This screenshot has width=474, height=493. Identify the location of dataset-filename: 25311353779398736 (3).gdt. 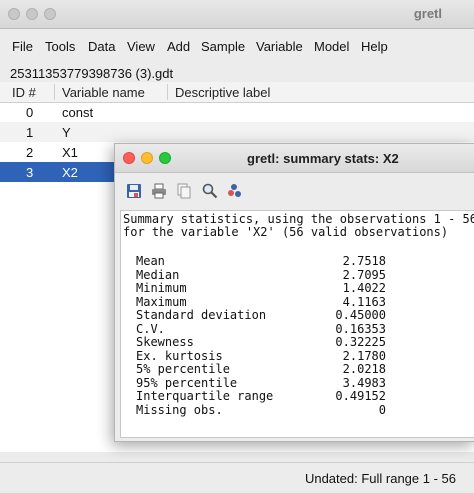
(92, 73).